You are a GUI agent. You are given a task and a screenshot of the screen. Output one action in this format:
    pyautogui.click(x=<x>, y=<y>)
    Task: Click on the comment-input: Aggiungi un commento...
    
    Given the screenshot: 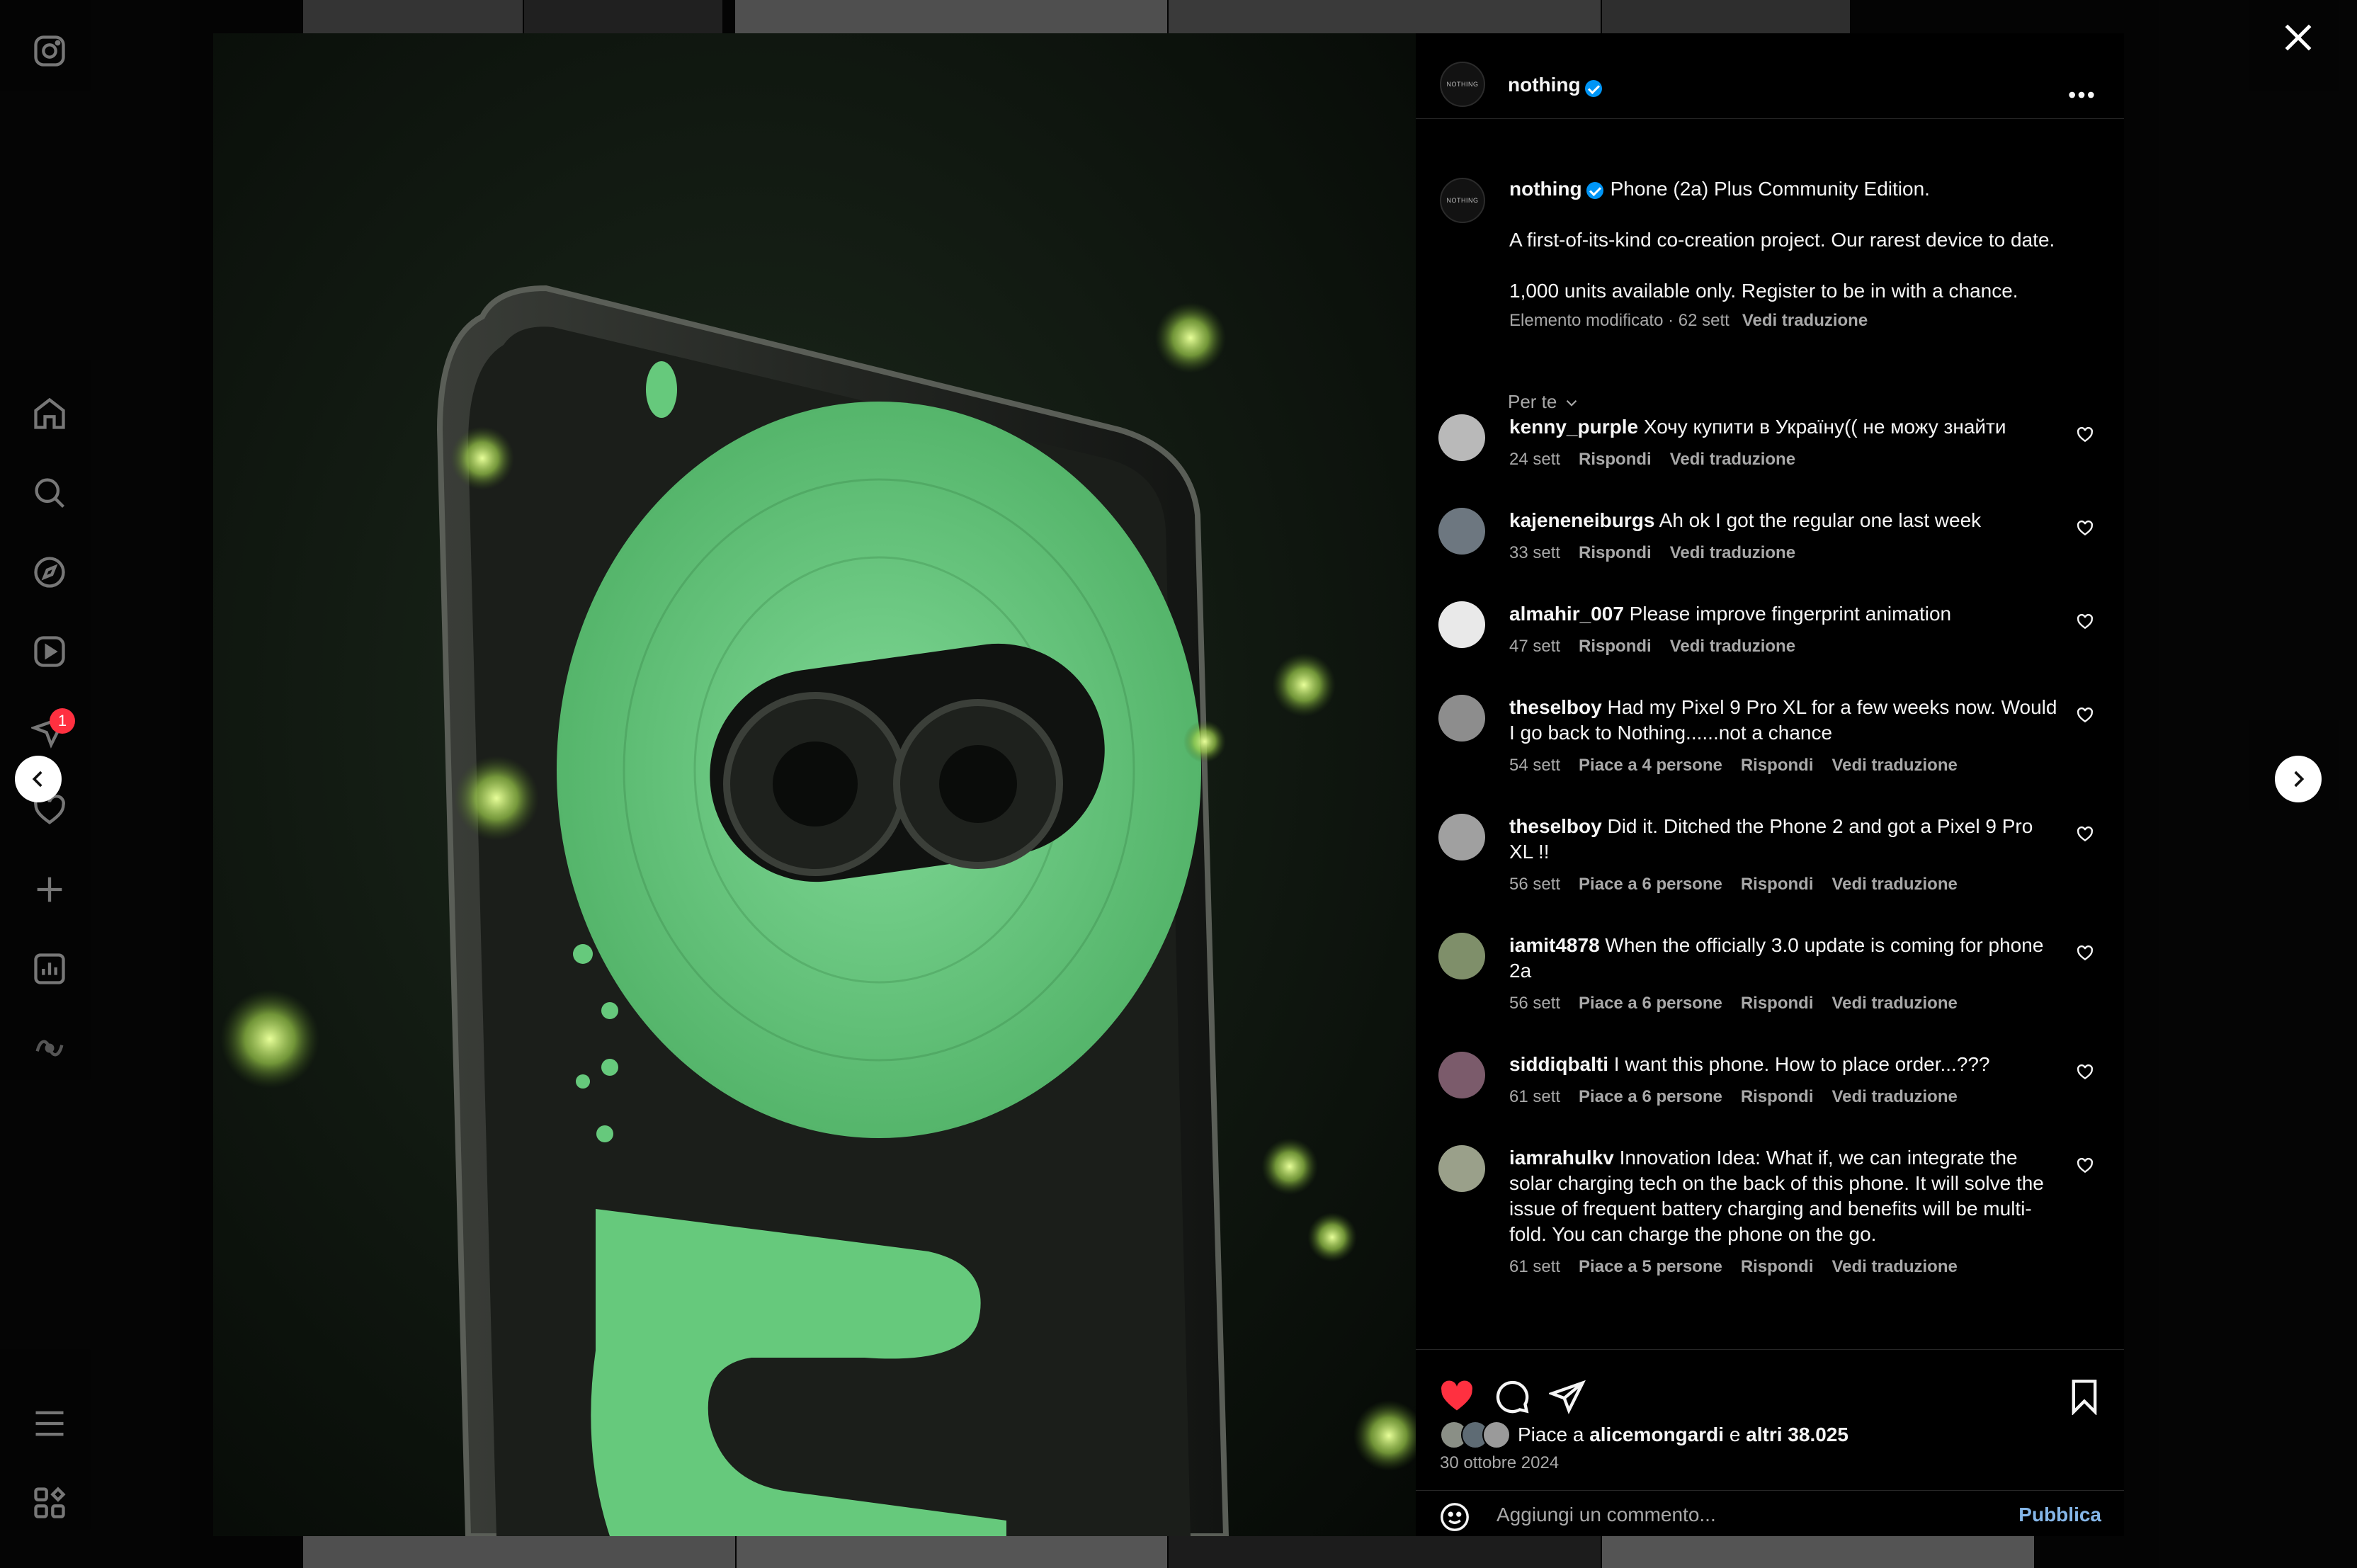 What is the action you would take?
    pyautogui.click(x=1606, y=1515)
    